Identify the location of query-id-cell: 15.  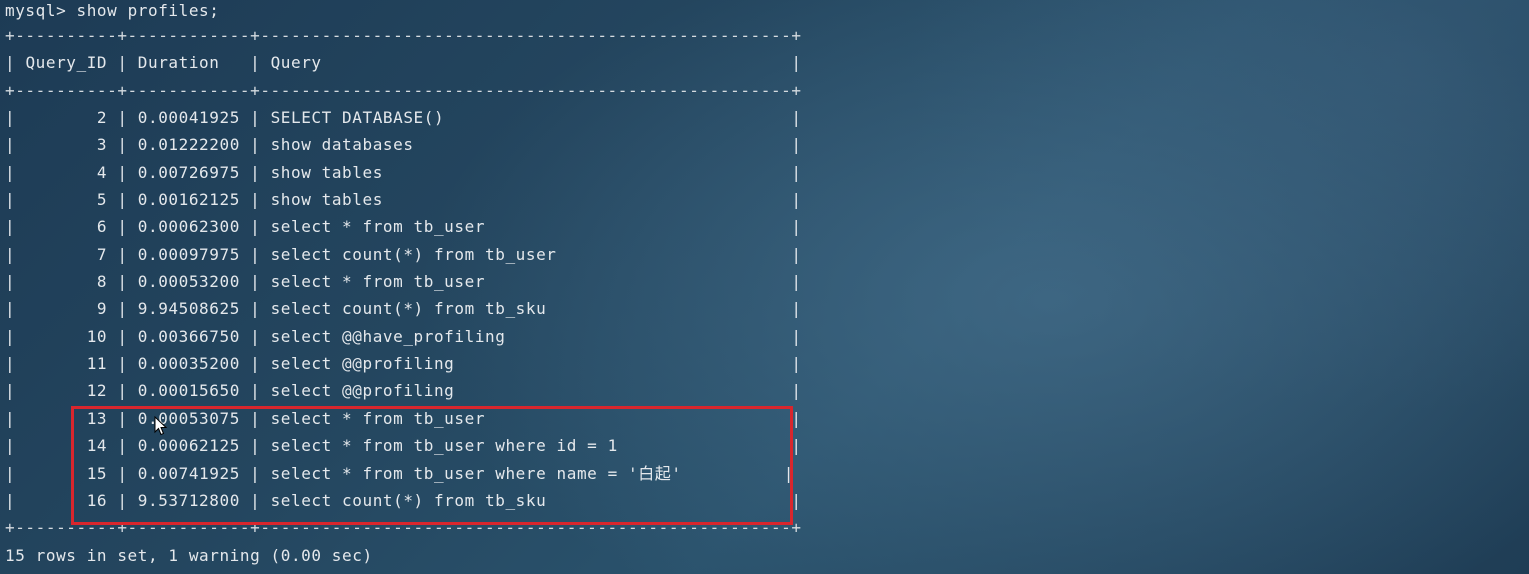
(97, 473).